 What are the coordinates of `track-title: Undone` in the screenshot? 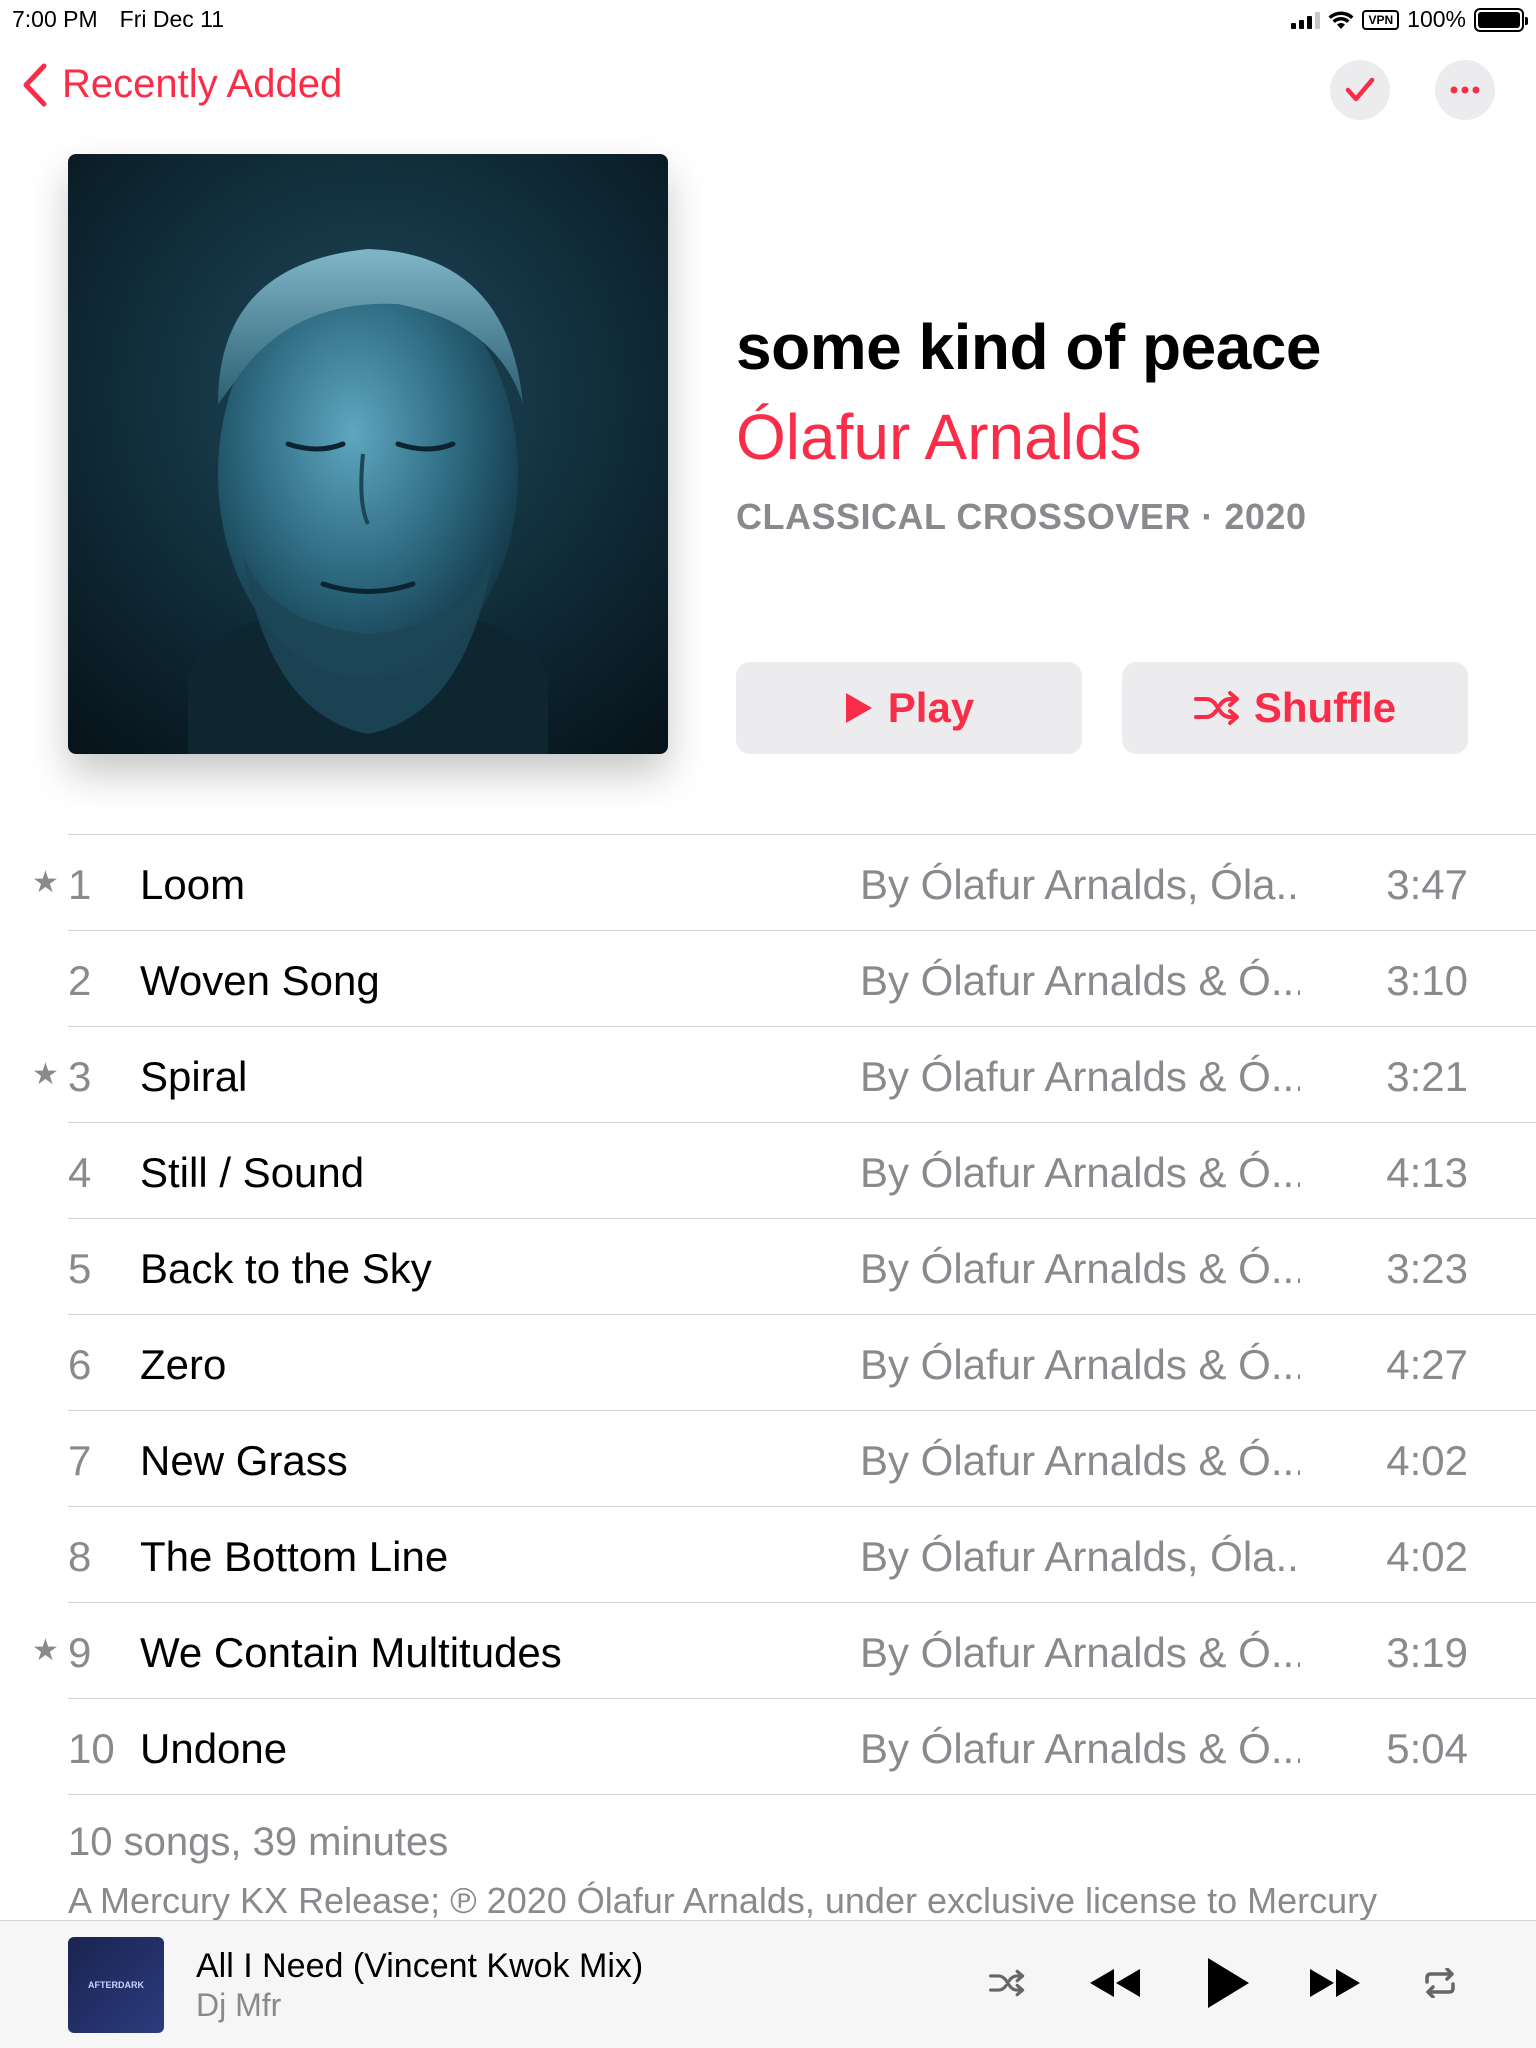 It's located at (214, 1748).